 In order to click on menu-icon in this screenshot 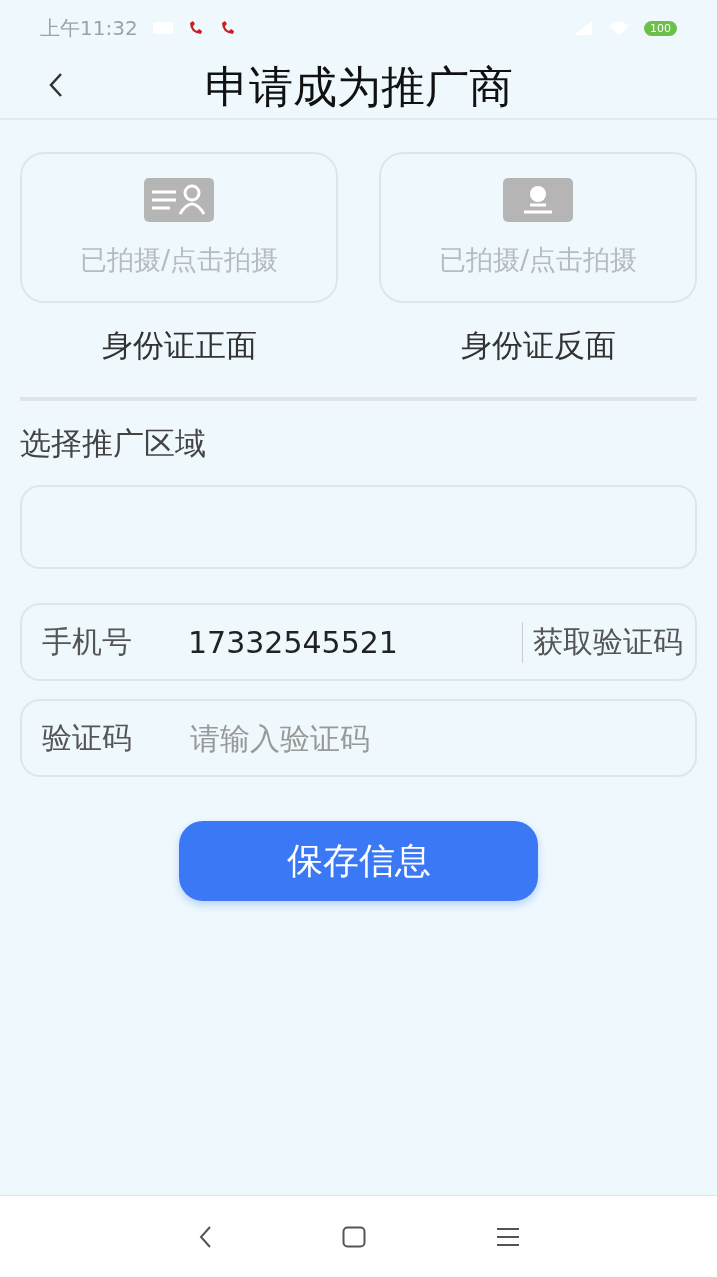, I will do `click(507, 1236)`.